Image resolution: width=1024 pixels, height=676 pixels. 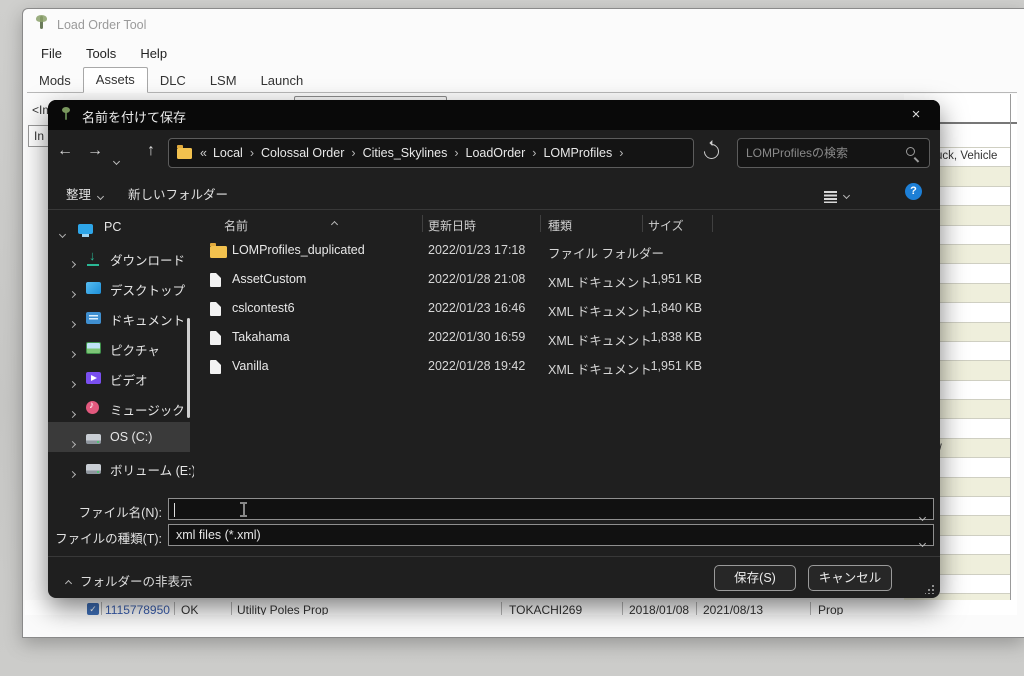 What do you see at coordinates (119, 257) in the screenshot?
I see `sidebar-item-download: ダウンロード` at bounding box center [119, 257].